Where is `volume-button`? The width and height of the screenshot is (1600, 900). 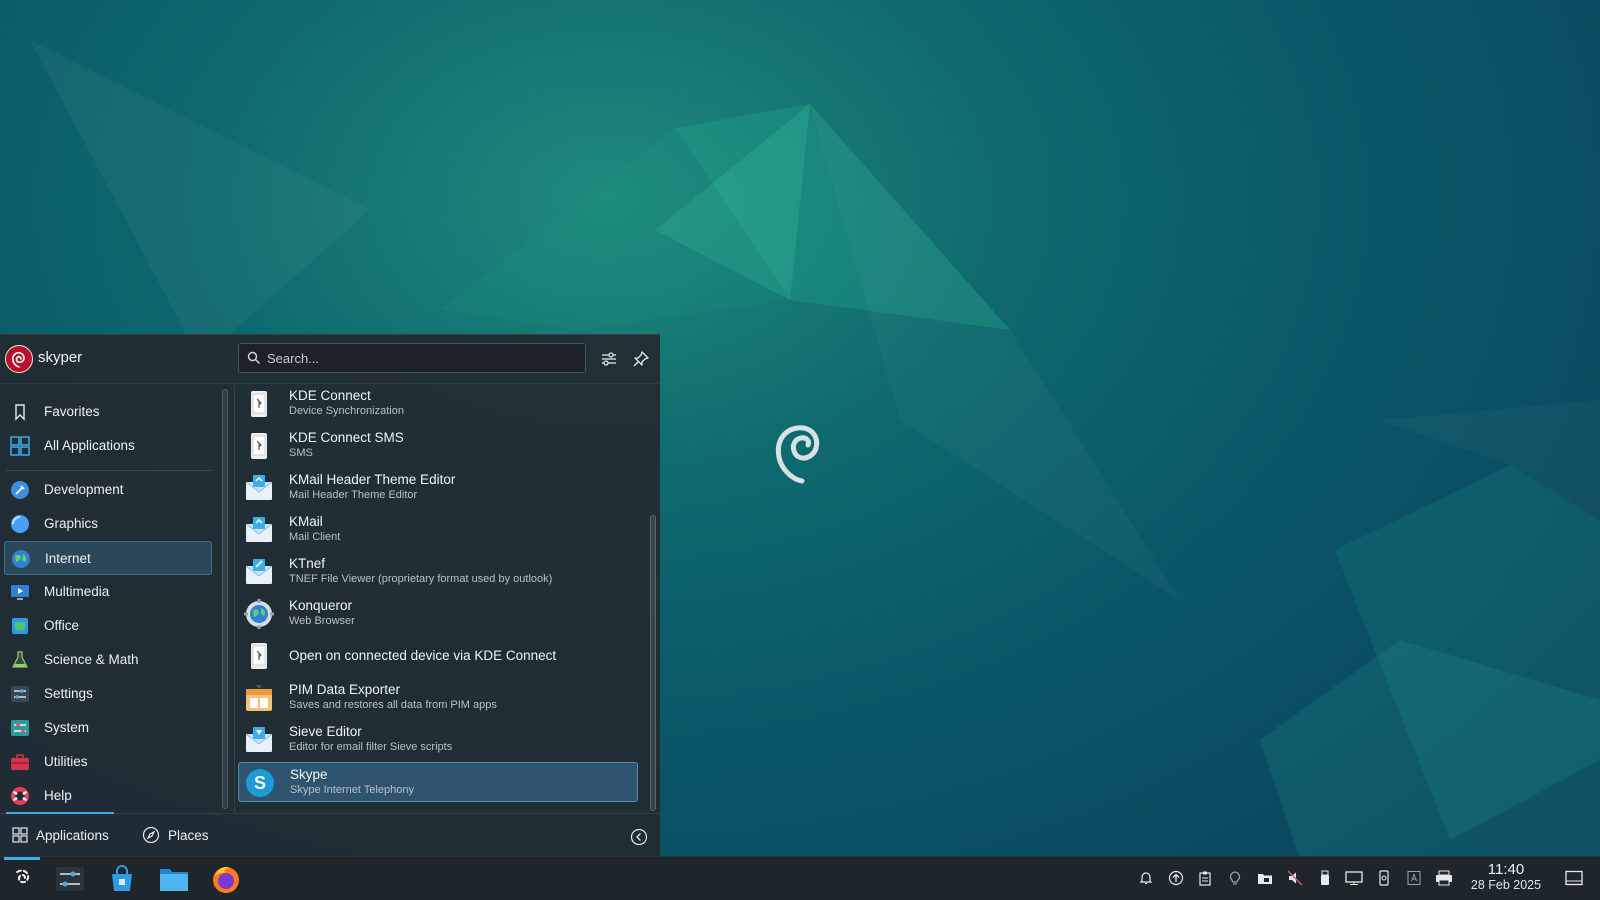 volume-button is located at coordinates (1295, 878).